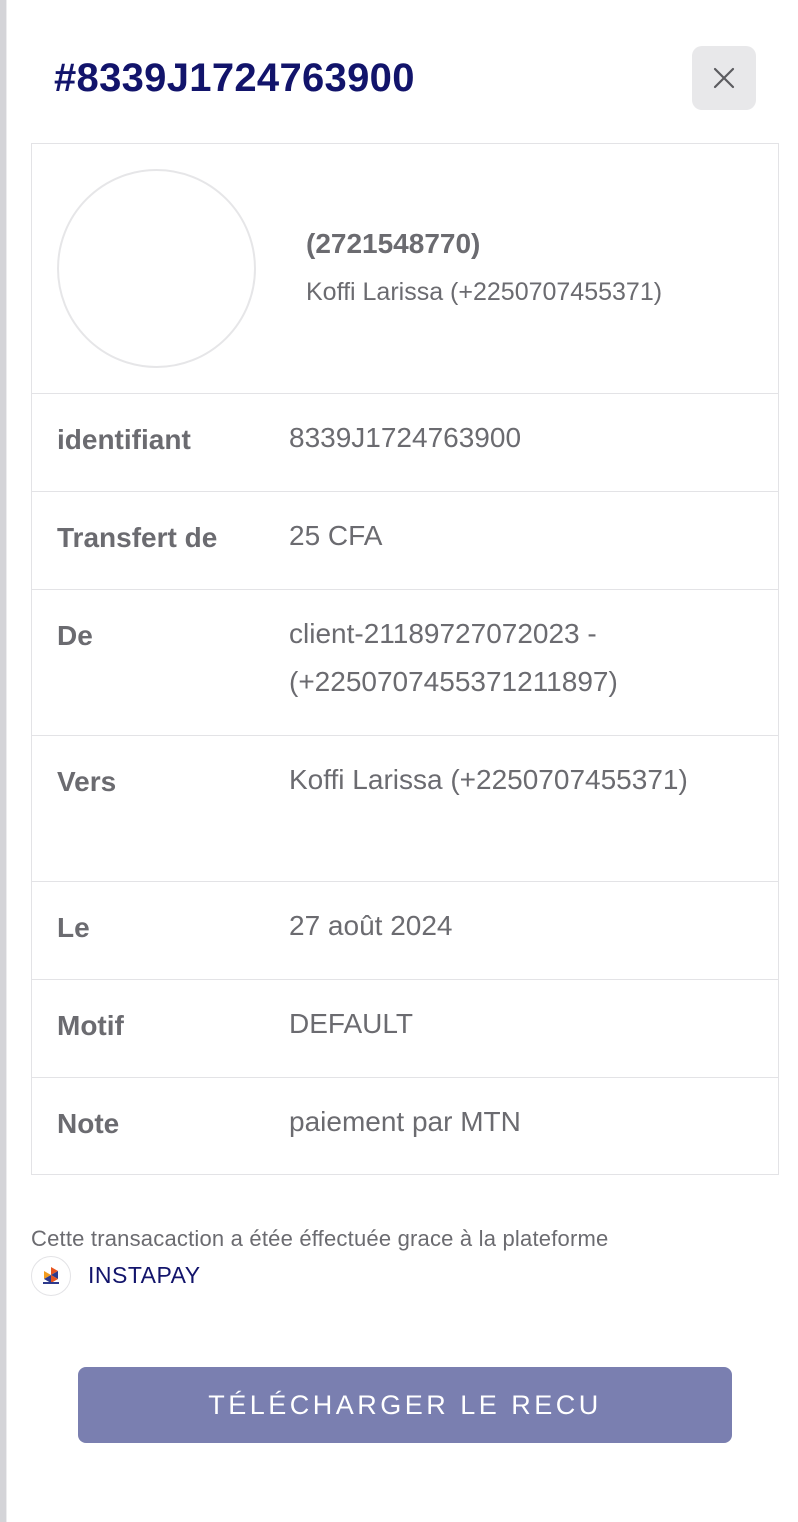 Image resolution: width=798 pixels, height=1522 pixels. I want to click on detail-row-amount: Transfert de 25 CFA, so click(405, 541).